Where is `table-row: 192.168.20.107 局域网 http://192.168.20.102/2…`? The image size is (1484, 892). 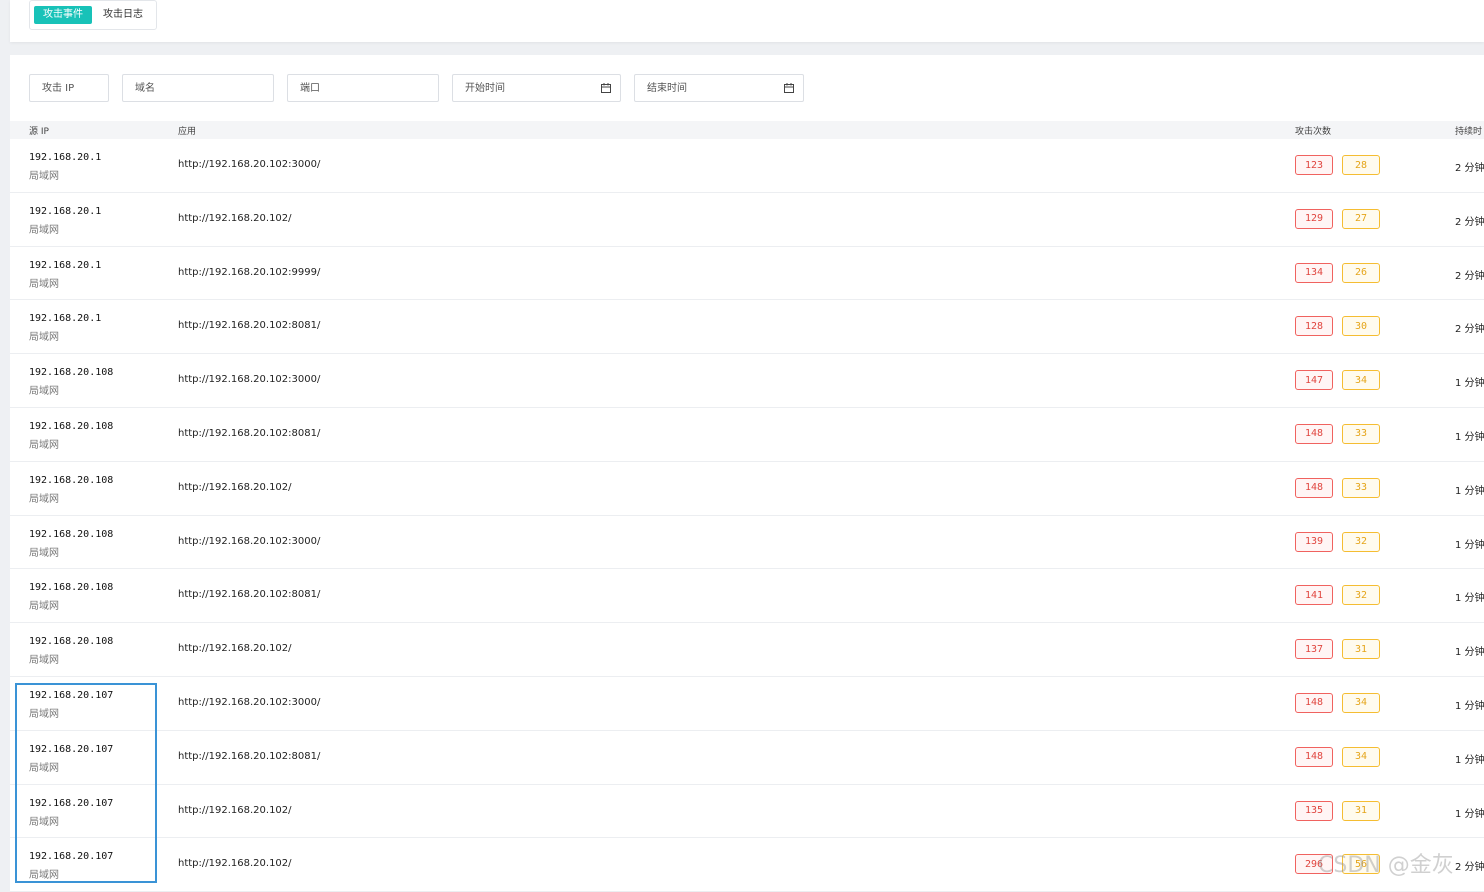
table-row: 192.168.20.107 局域网 http://192.168.20.102/2… is located at coordinates (747, 865).